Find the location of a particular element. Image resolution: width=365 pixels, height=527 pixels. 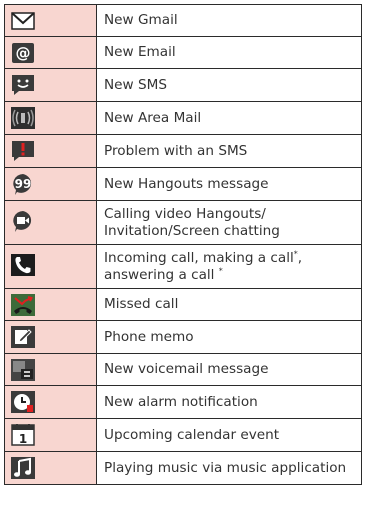

table-row: @ New Email is located at coordinates (183, 52).